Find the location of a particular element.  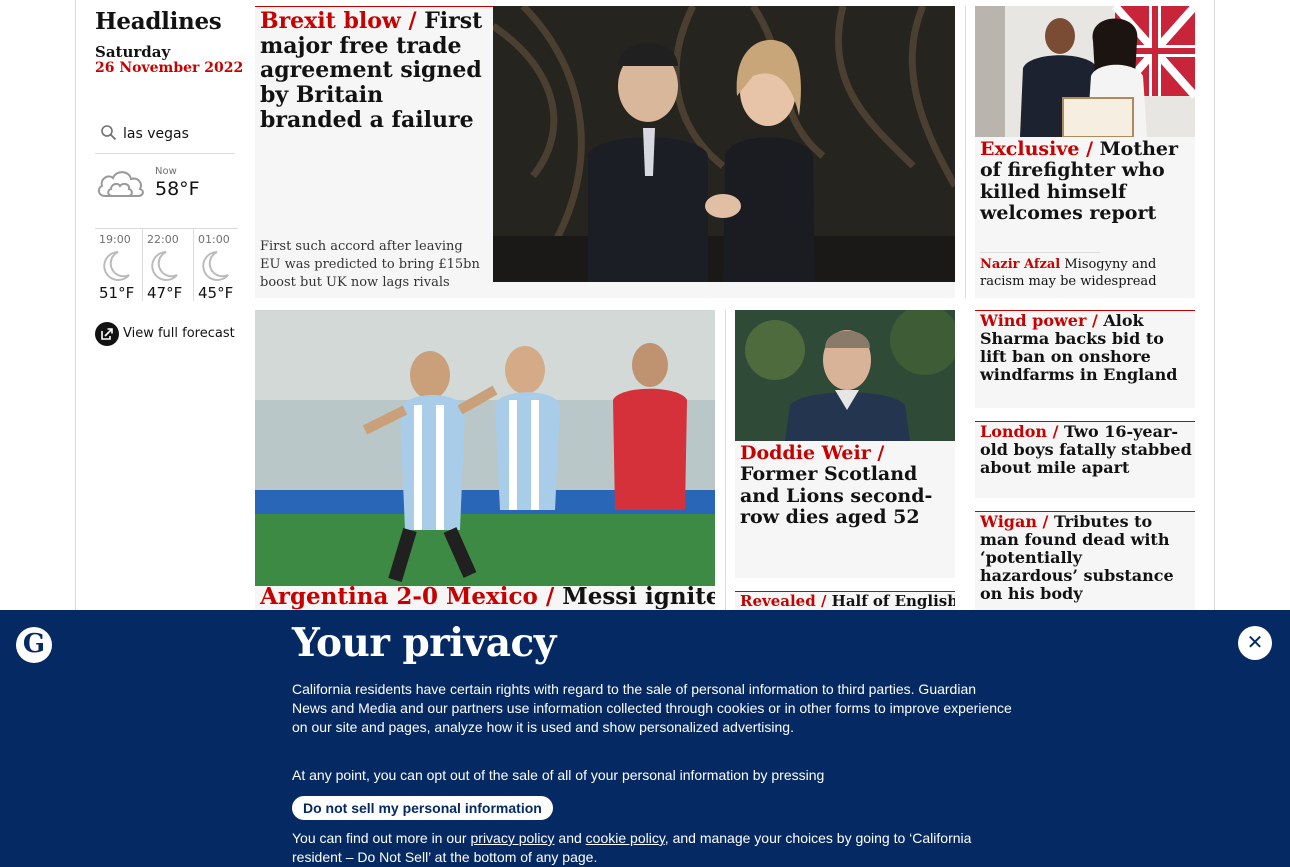

privacy-title: Your privacy is located at coordinates (424, 643).